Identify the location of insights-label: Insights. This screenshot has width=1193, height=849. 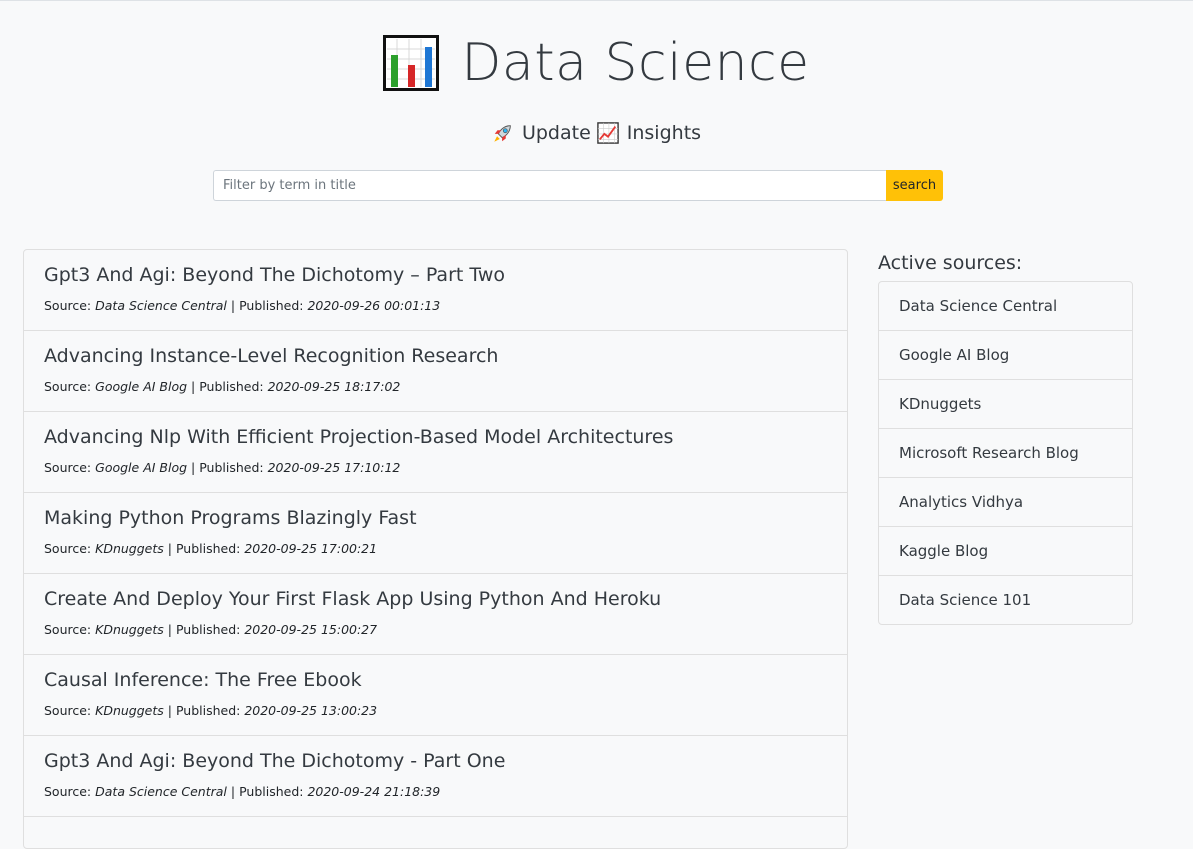
(664, 133).